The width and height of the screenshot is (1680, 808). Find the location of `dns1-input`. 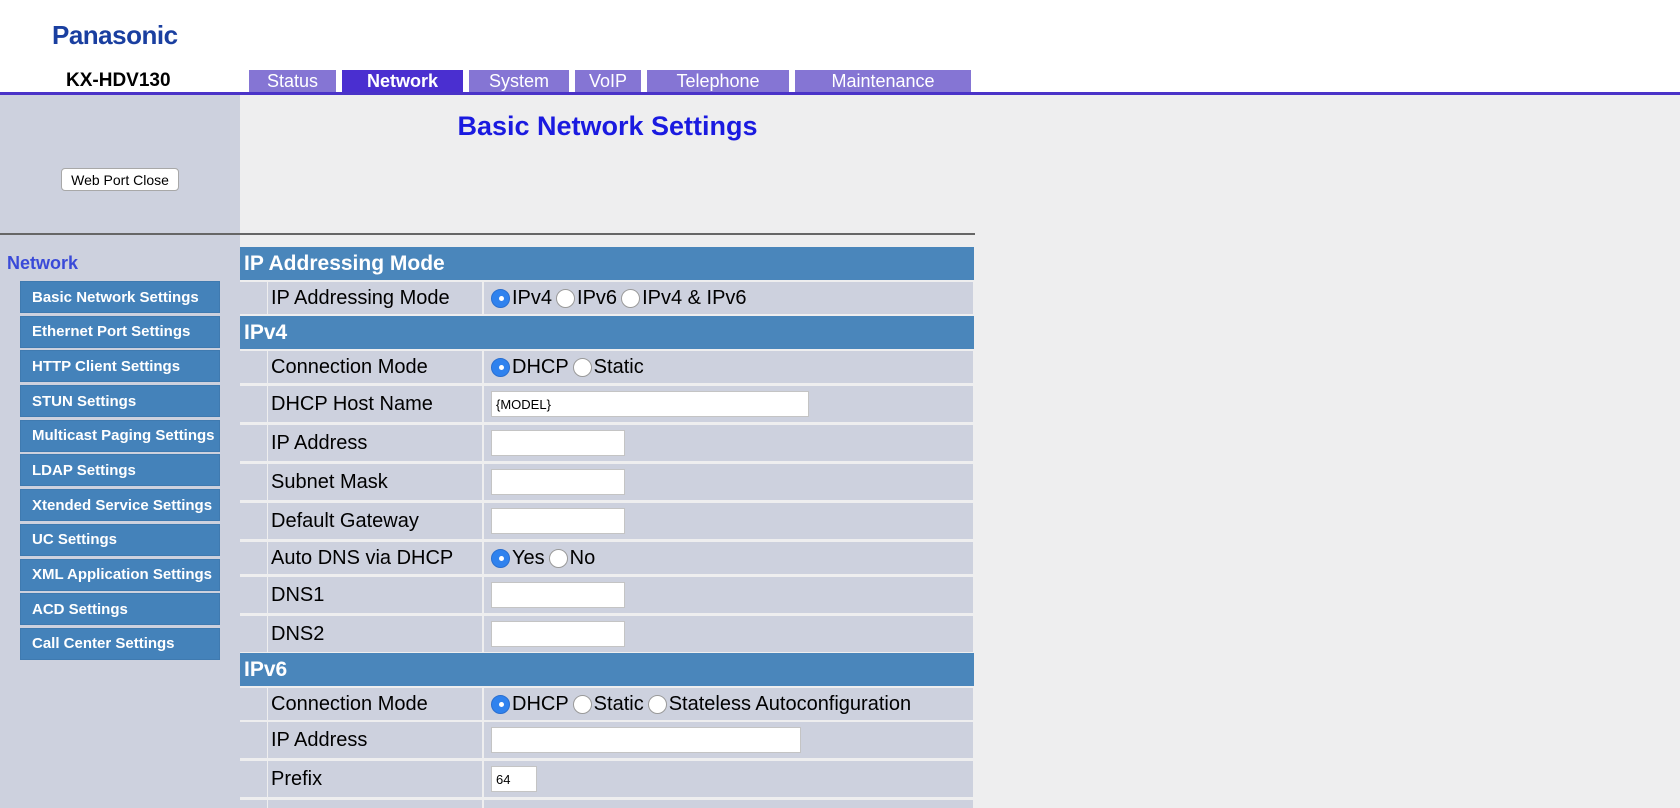

dns1-input is located at coordinates (558, 595).